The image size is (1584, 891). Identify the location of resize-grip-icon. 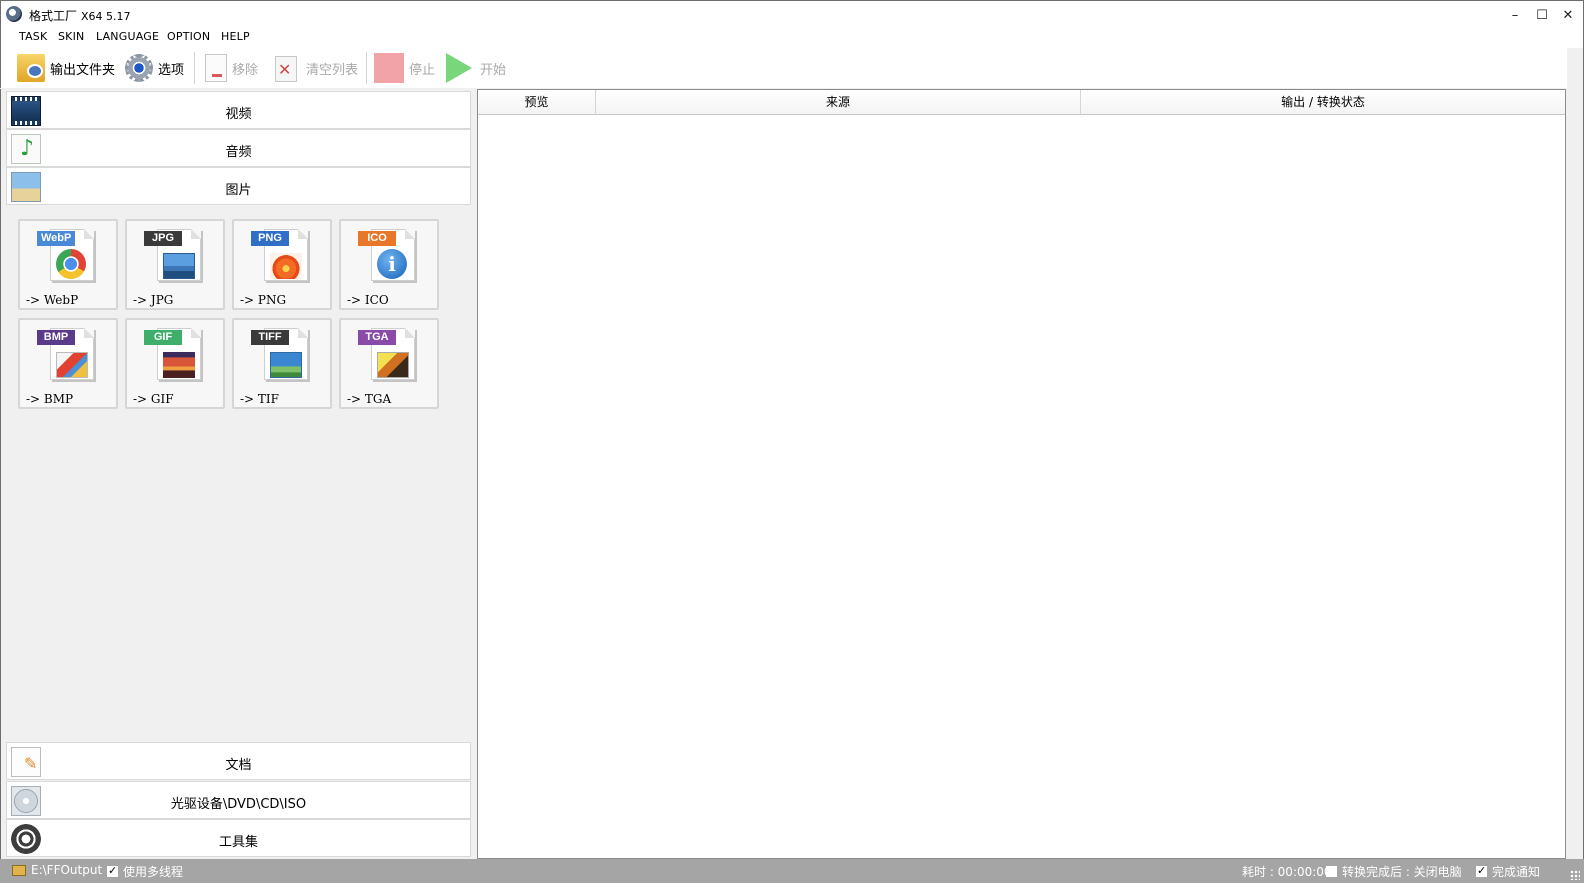
(1575, 875).